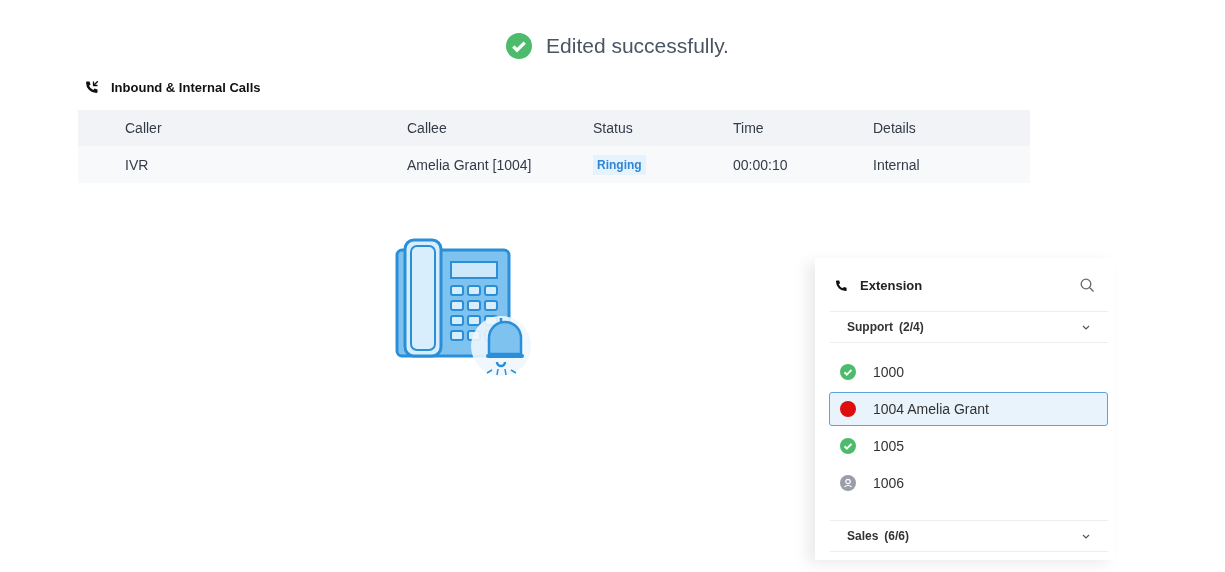 The image size is (1225, 572). I want to click on group-header: Sales (6/6), so click(969, 536).